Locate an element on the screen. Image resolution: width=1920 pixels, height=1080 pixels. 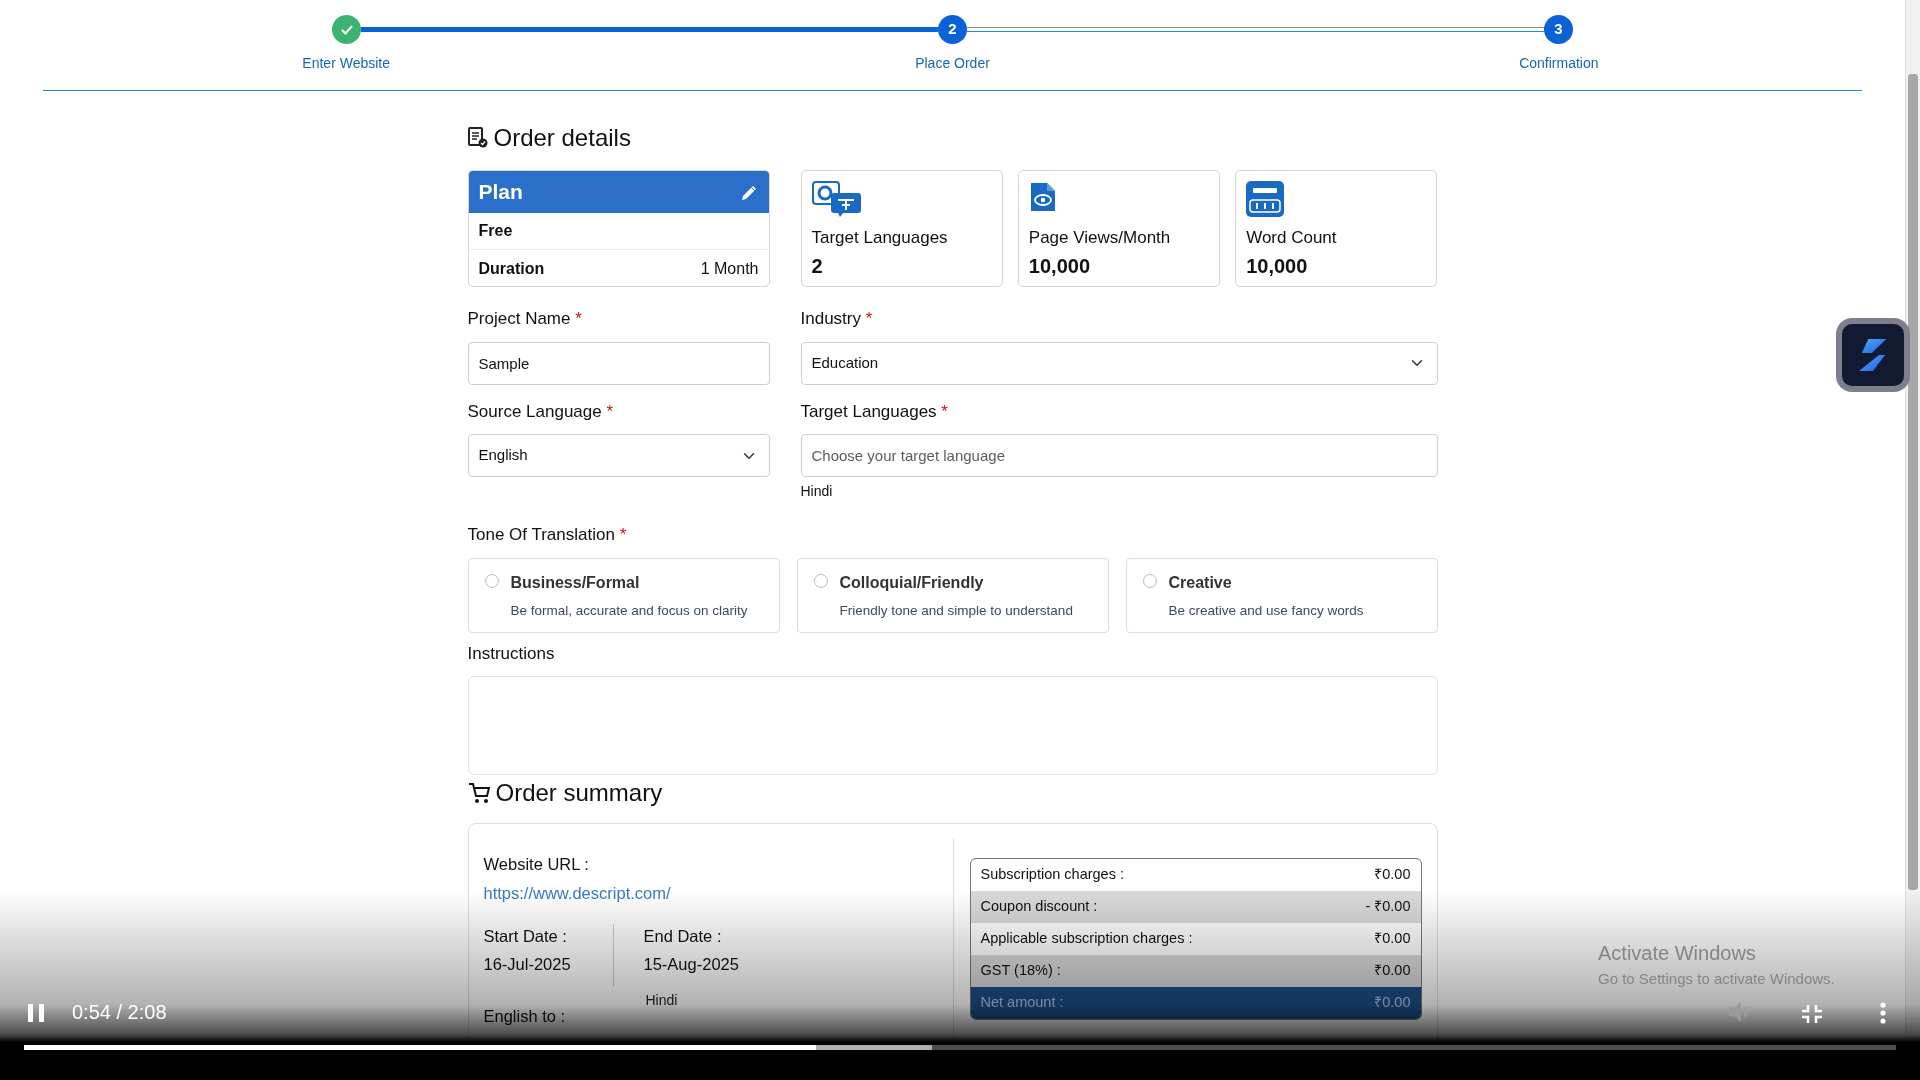
scrollbar-thumb is located at coordinates (1913, 482).